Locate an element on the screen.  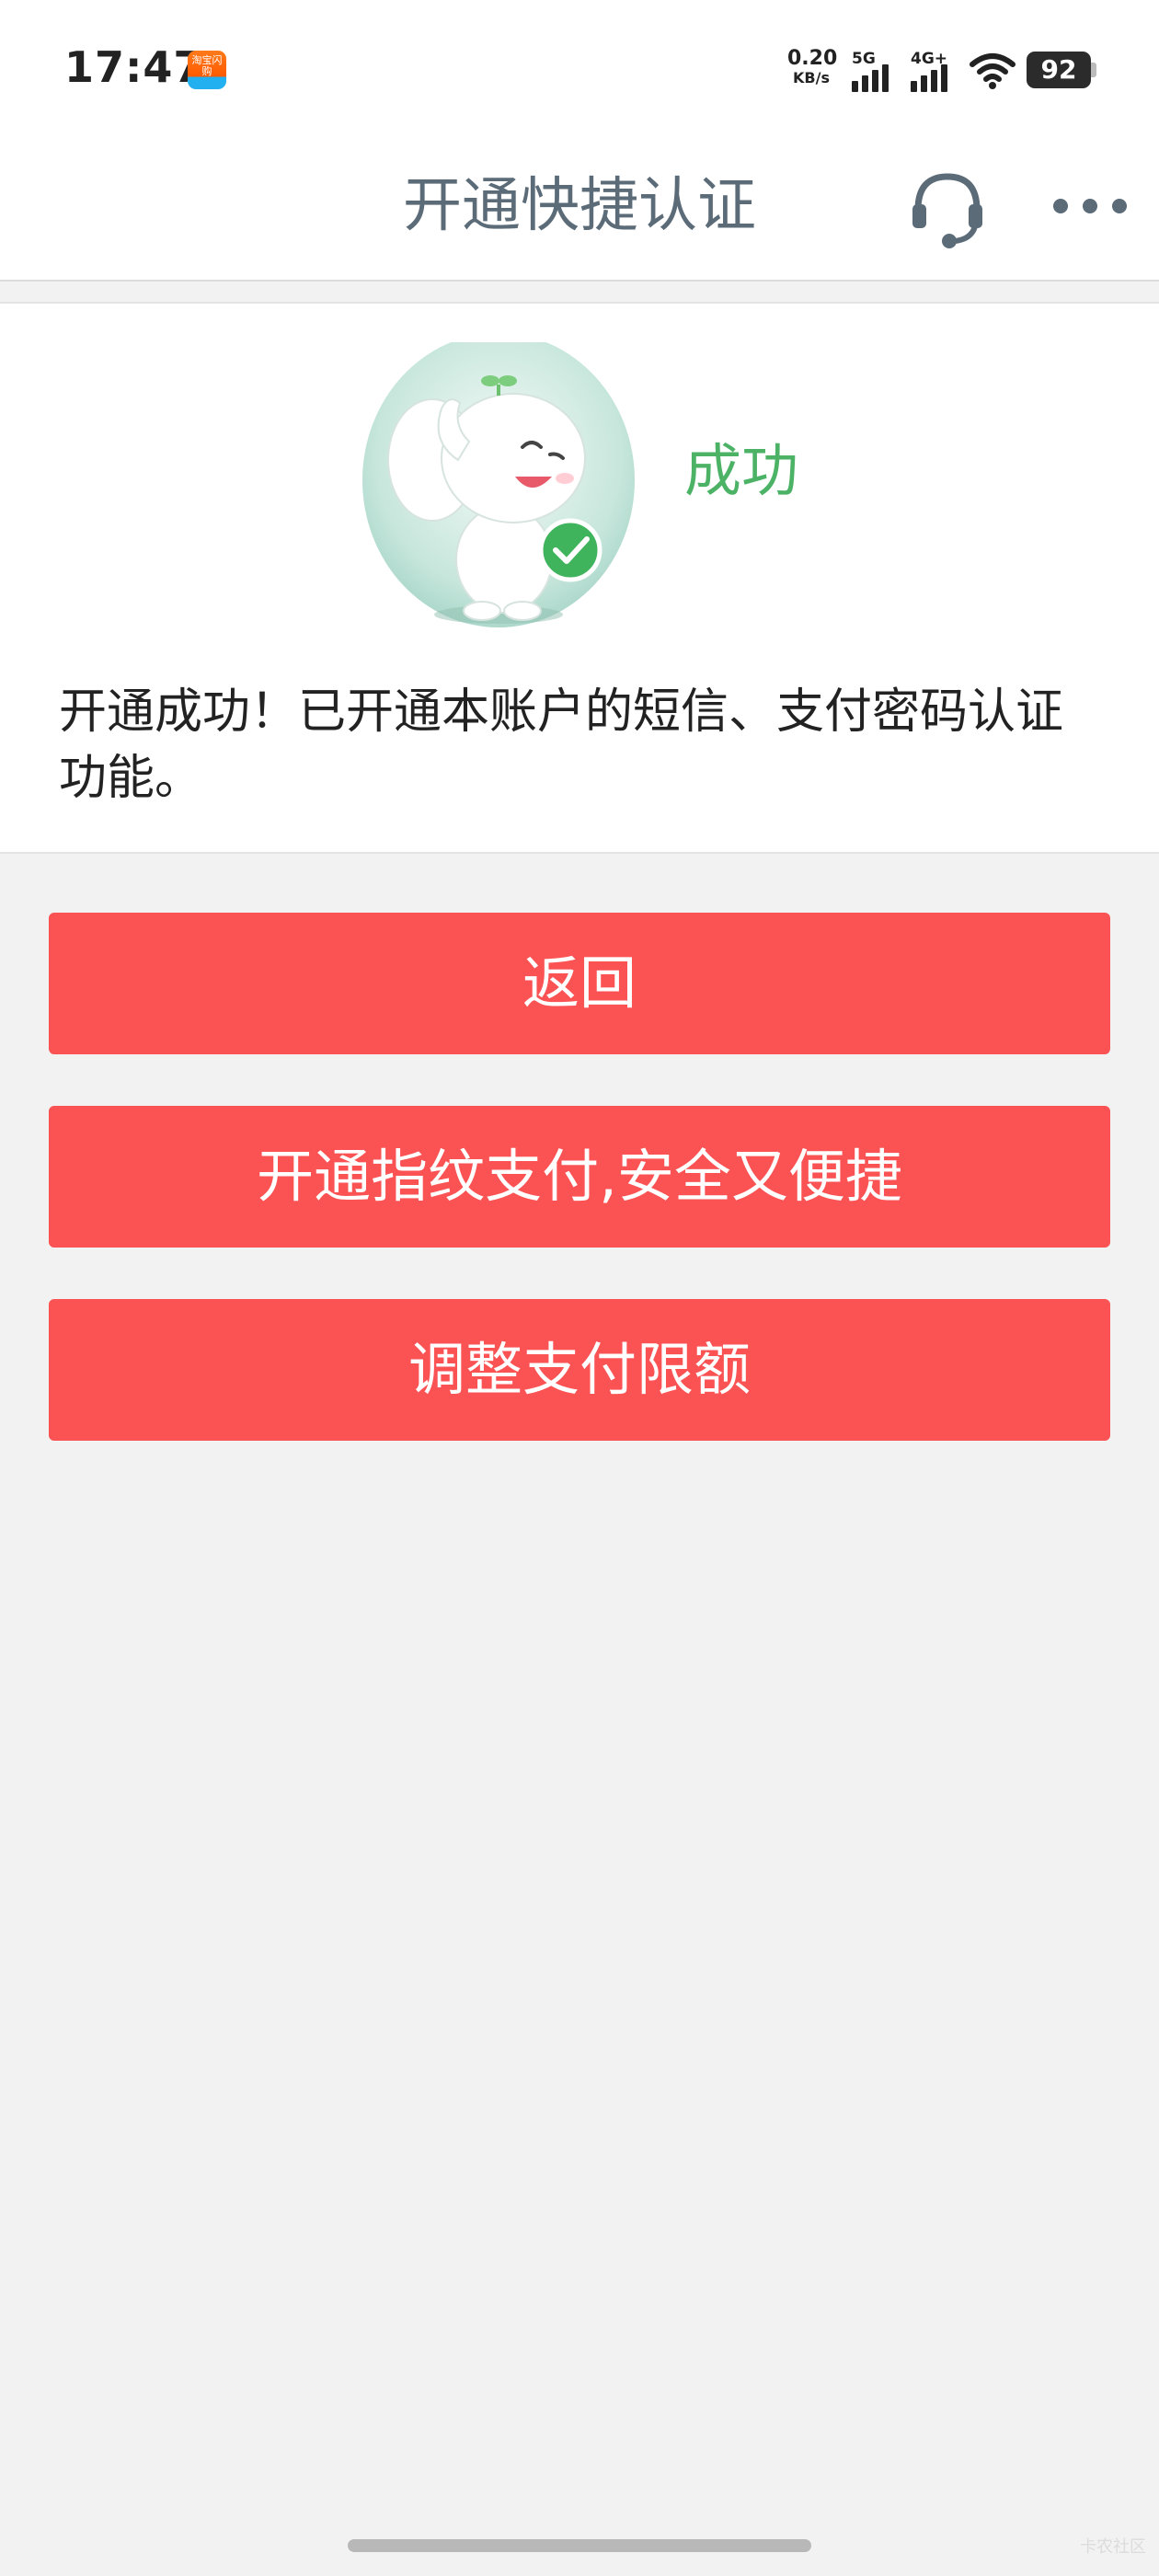
signal-5g-icon: 5G is located at coordinates (876, 71).